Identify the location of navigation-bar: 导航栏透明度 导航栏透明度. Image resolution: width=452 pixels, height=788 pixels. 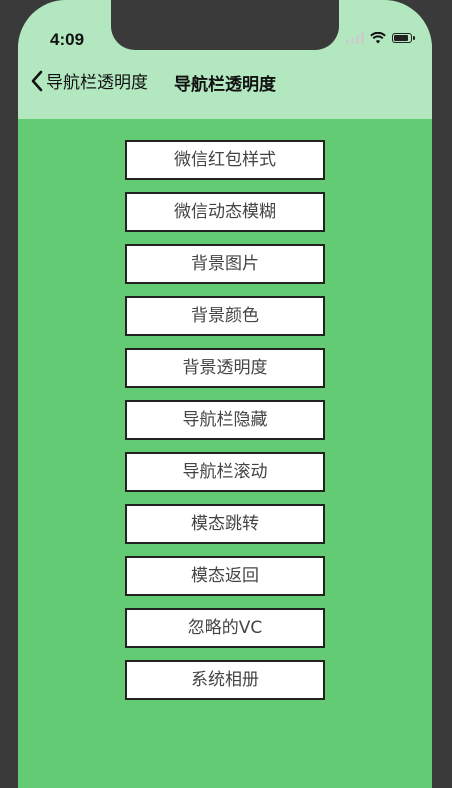
(225, 82).